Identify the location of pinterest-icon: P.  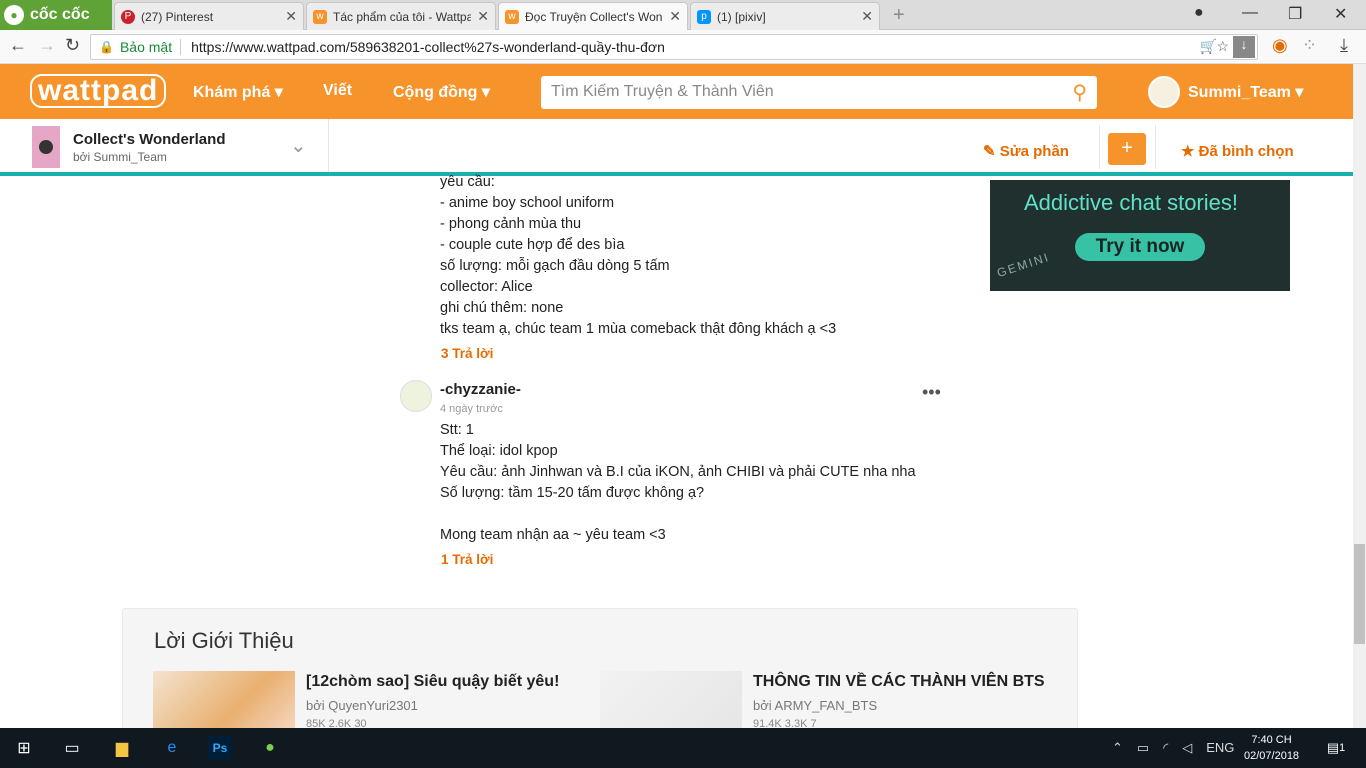
(128, 16).